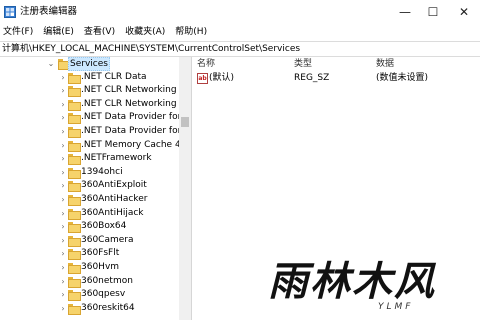  I want to click on tree-item: › 360AntiHacker, so click(89, 200).